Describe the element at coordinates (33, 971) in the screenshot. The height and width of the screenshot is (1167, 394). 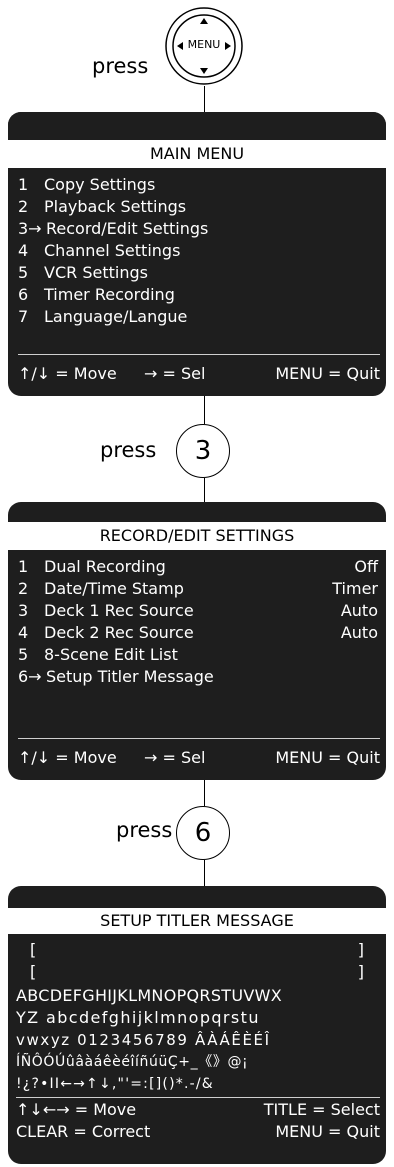
I see `titler-line-2-open: [` at that location.